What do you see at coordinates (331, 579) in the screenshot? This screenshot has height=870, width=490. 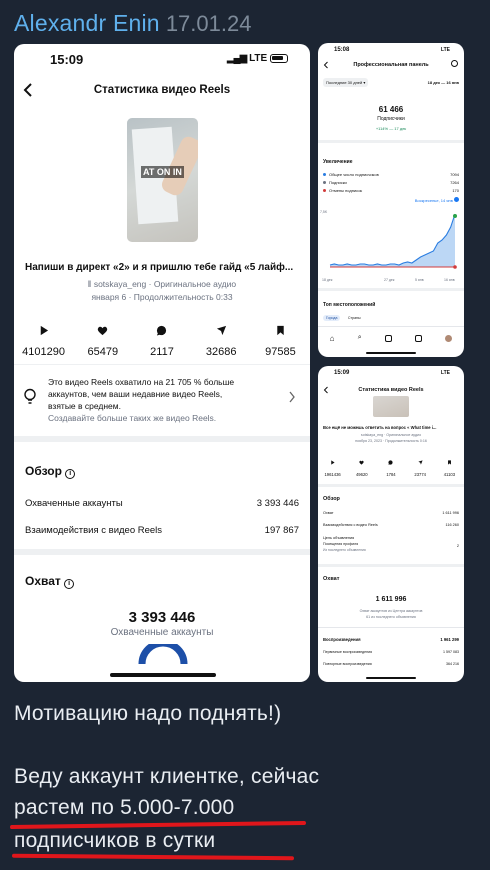 I see `reach-title: Охват` at bounding box center [331, 579].